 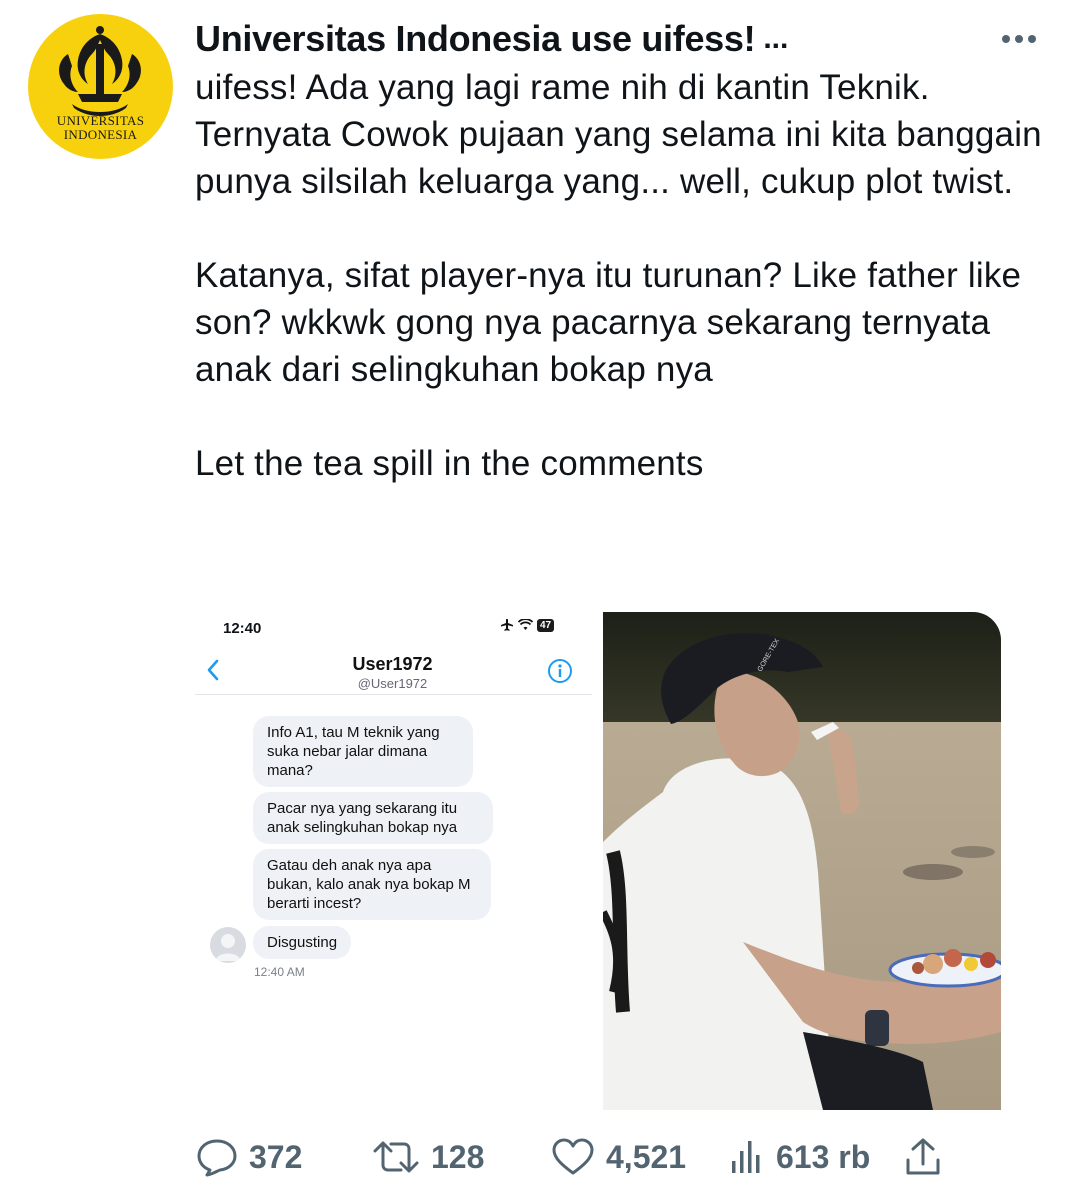 What do you see at coordinates (393, 694) in the screenshot?
I see `dm-divider` at bounding box center [393, 694].